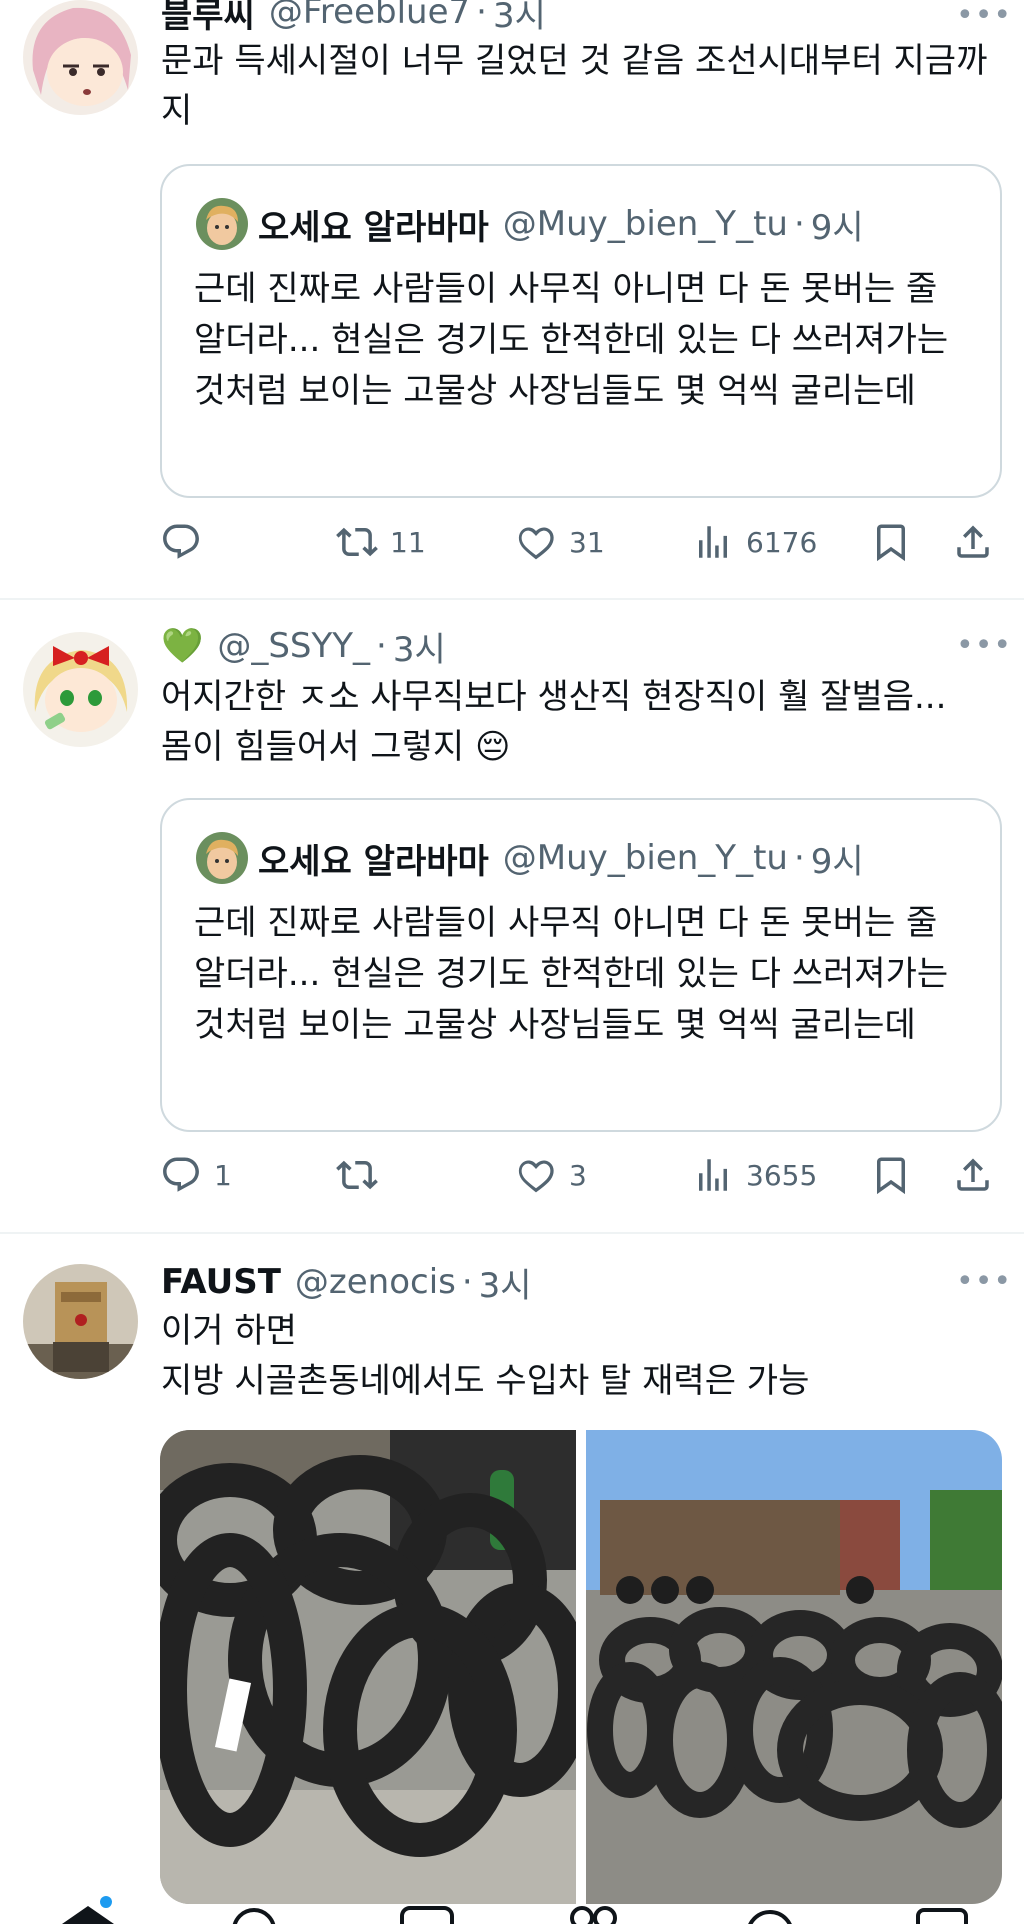  What do you see at coordinates (593, 1915) in the screenshot?
I see `communities-icon` at bounding box center [593, 1915].